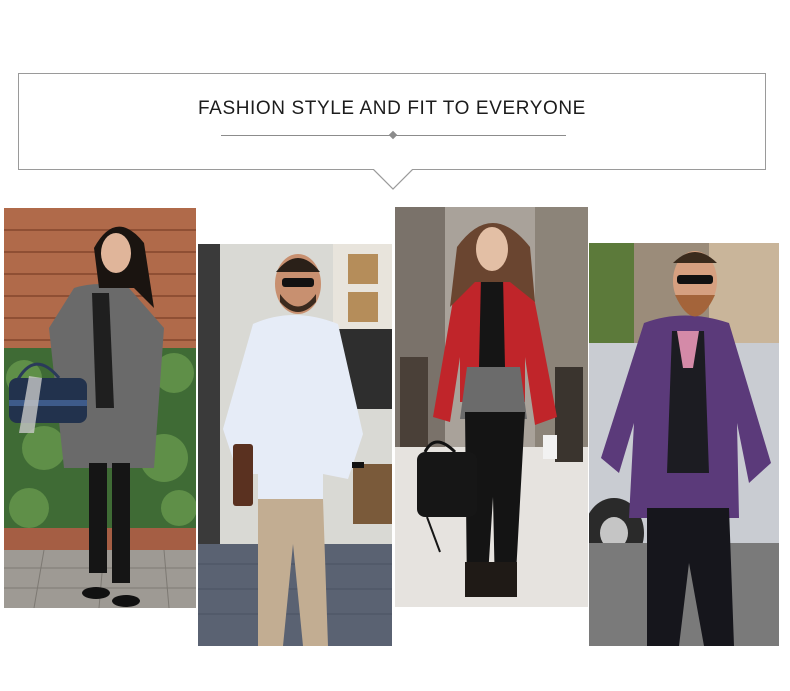 This screenshot has width=790, height=691. What do you see at coordinates (392, 121) in the screenshot?
I see `banner: FASHION STYLE AND FIT TO EVERYONE` at bounding box center [392, 121].